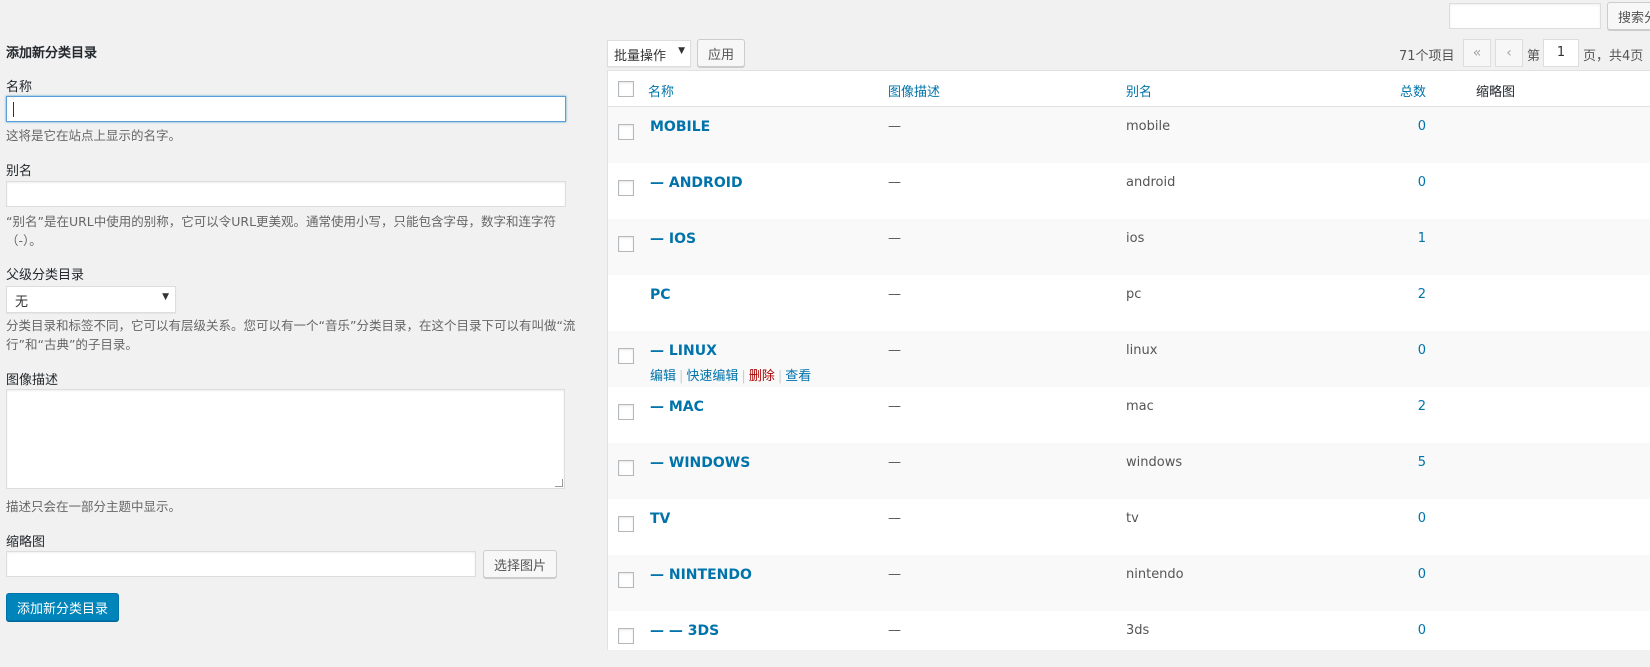 The height and width of the screenshot is (667, 1650). Describe the element at coordinates (677, 407) in the screenshot. I see `category-name-link: — MAC` at that location.